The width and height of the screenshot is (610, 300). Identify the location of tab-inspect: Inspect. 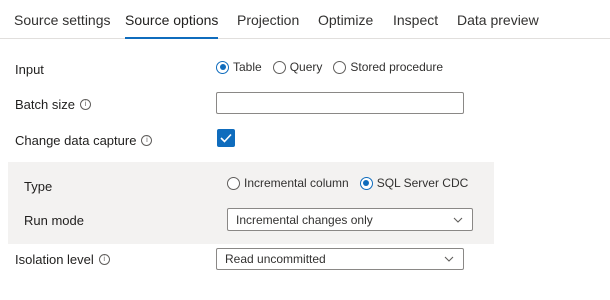
(415, 19).